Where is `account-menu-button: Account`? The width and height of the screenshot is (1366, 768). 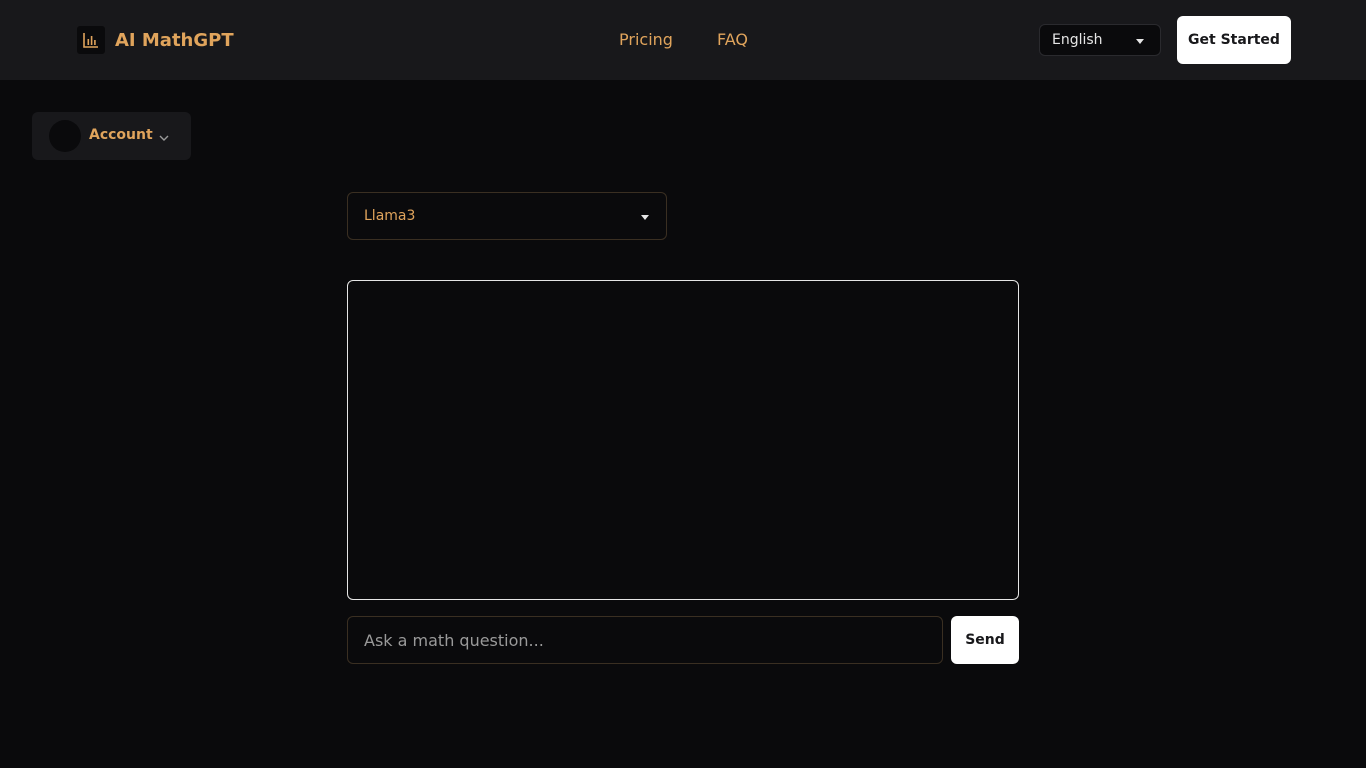
account-menu-button: Account is located at coordinates (111, 136).